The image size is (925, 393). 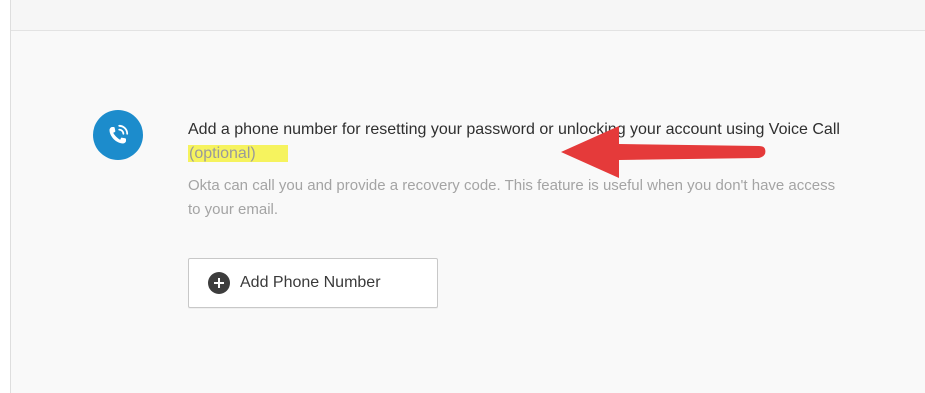 What do you see at coordinates (310, 282) in the screenshot?
I see `add-phone-number-label: Add Phone Number` at bounding box center [310, 282].